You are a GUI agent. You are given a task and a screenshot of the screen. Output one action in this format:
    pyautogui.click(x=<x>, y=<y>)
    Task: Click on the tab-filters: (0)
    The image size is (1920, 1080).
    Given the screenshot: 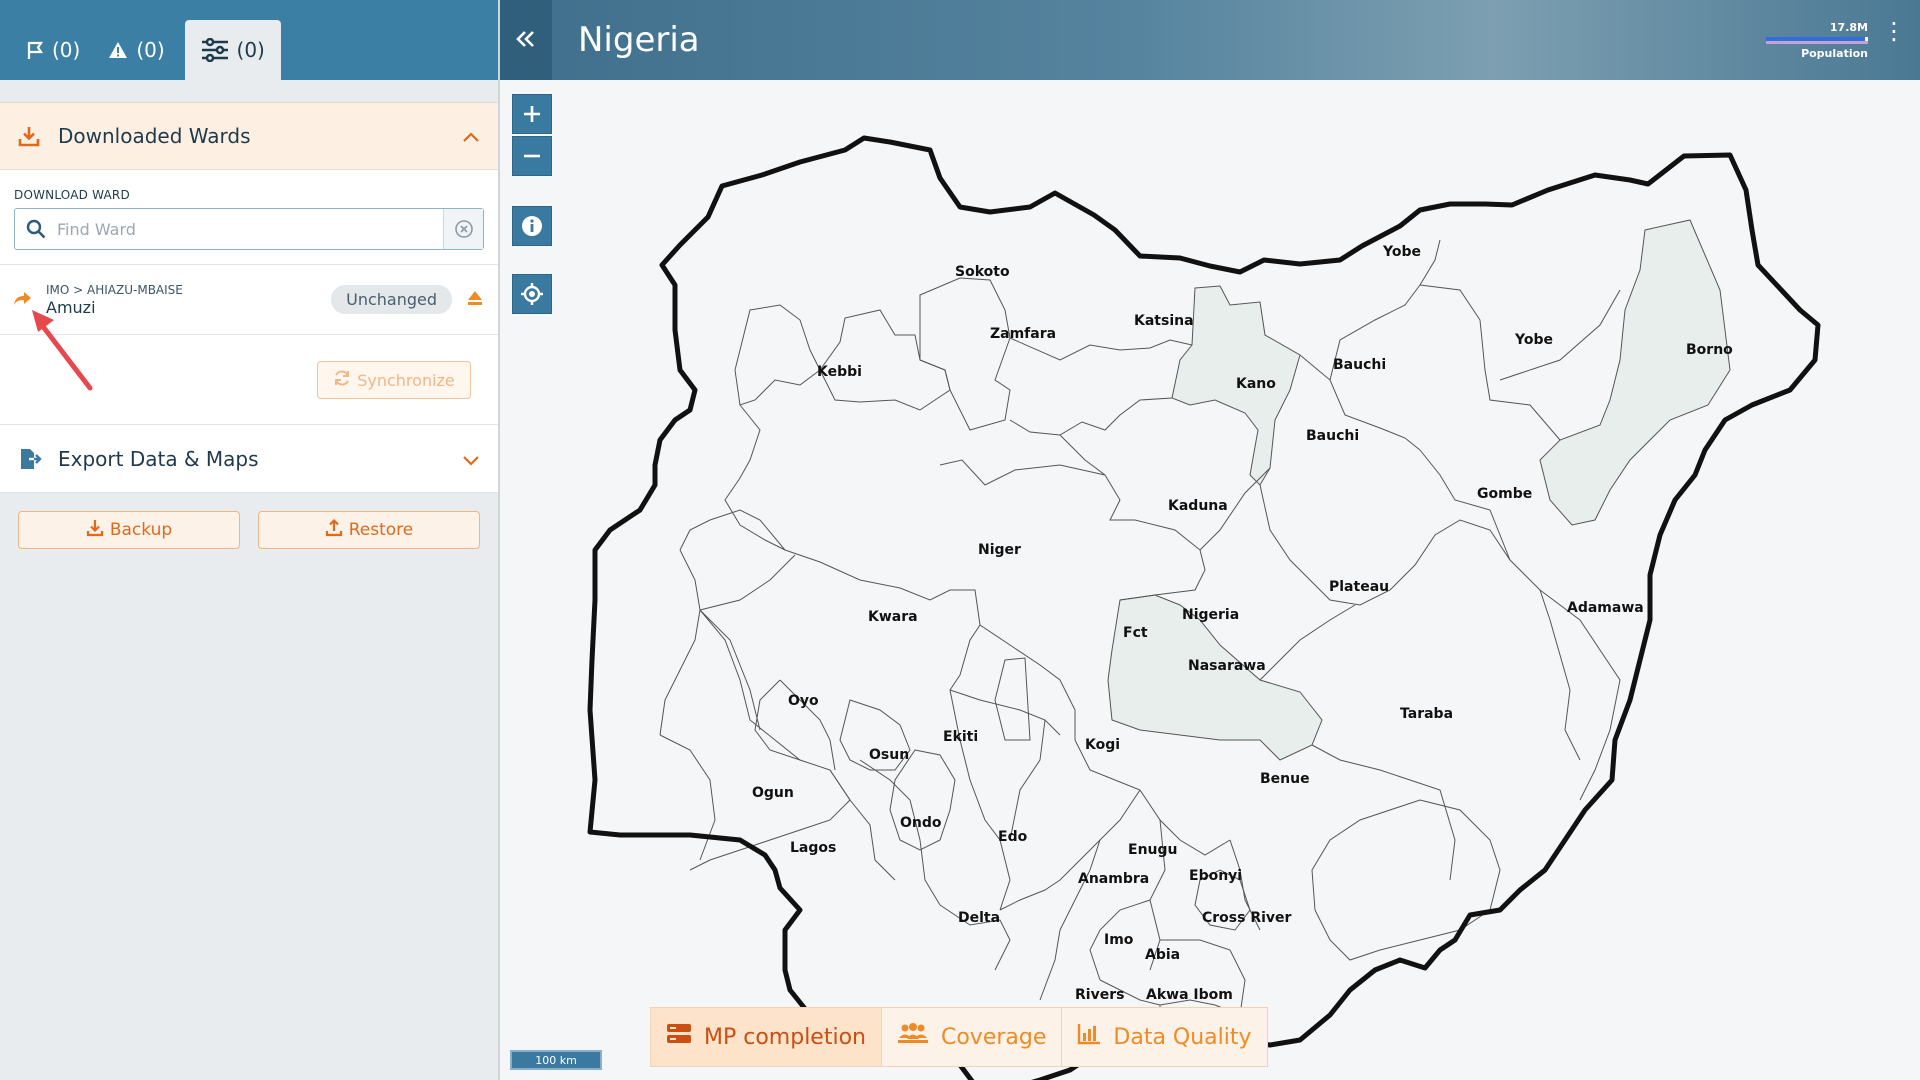 What is the action you would take?
    pyautogui.click(x=232, y=50)
    